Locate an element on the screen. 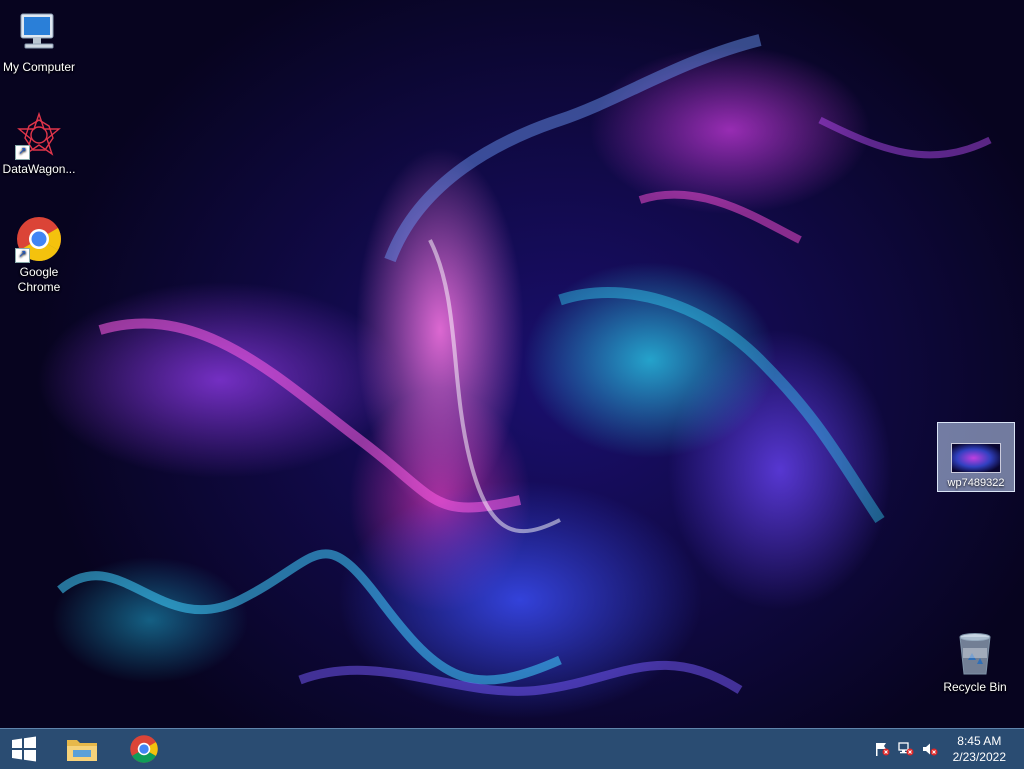  windows-logo-icon is located at coordinates (24, 749).